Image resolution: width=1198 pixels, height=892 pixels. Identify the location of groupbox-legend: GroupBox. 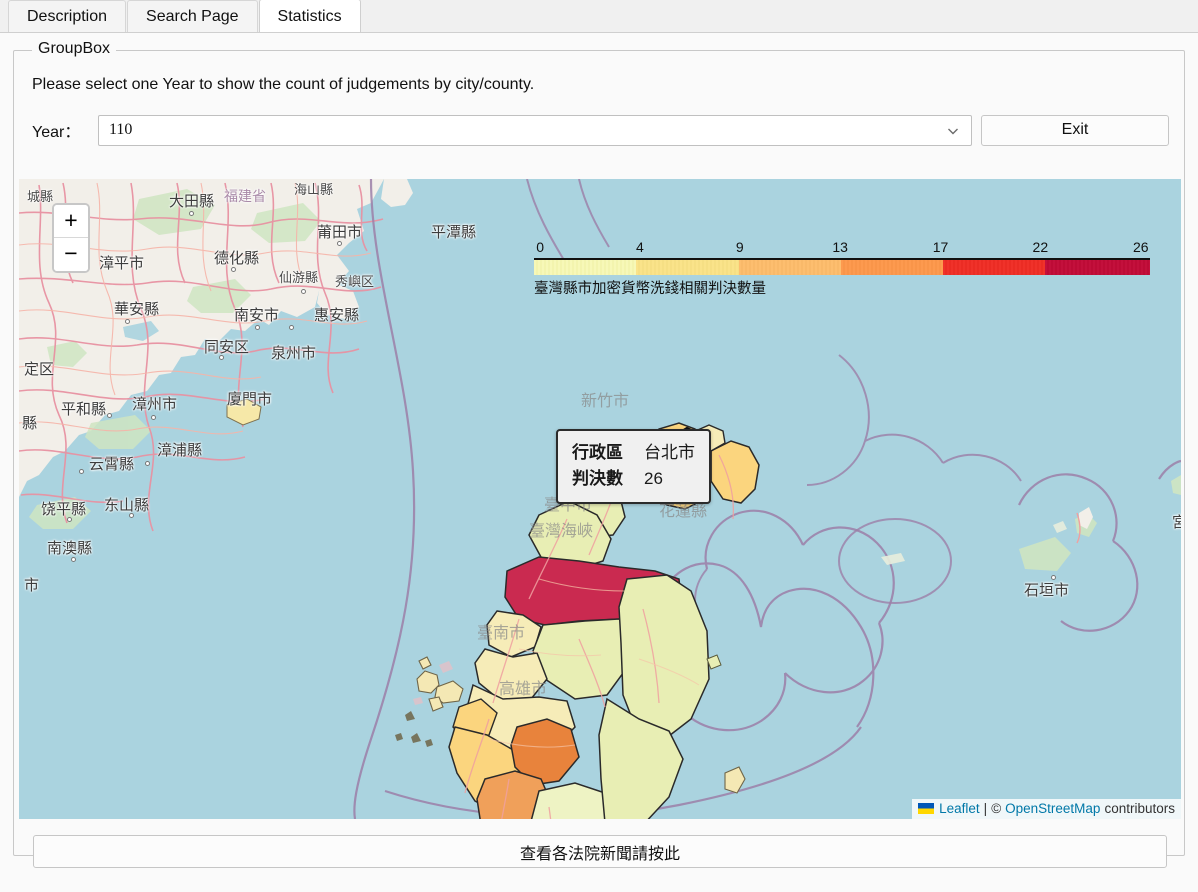
(74, 49).